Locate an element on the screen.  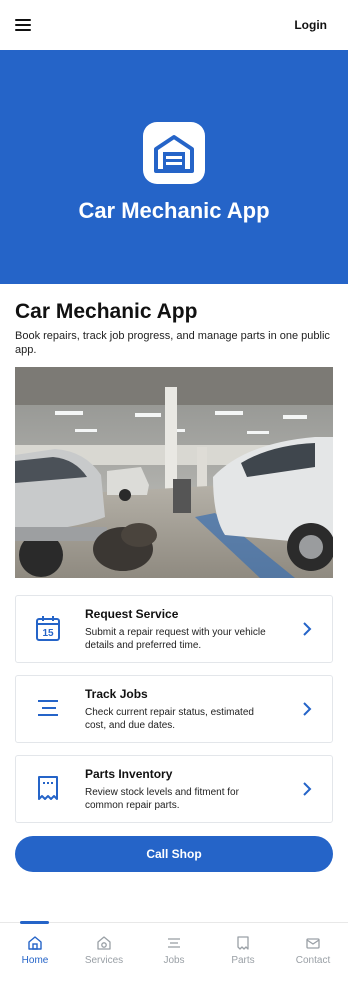
list-icon is located at coordinates (48, 708).